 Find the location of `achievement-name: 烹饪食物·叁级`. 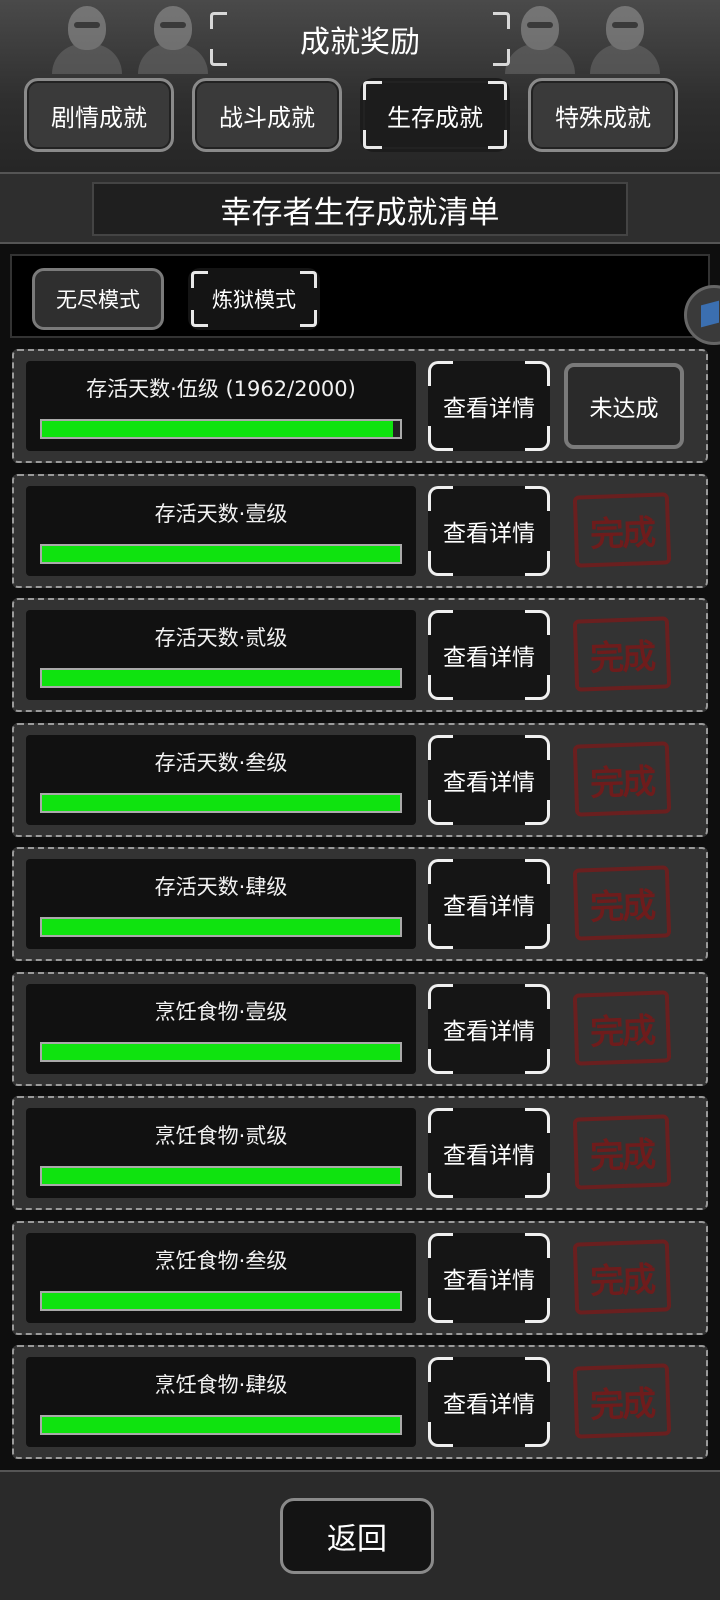

achievement-name: 烹饪食物·叁级 is located at coordinates (221, 1260).